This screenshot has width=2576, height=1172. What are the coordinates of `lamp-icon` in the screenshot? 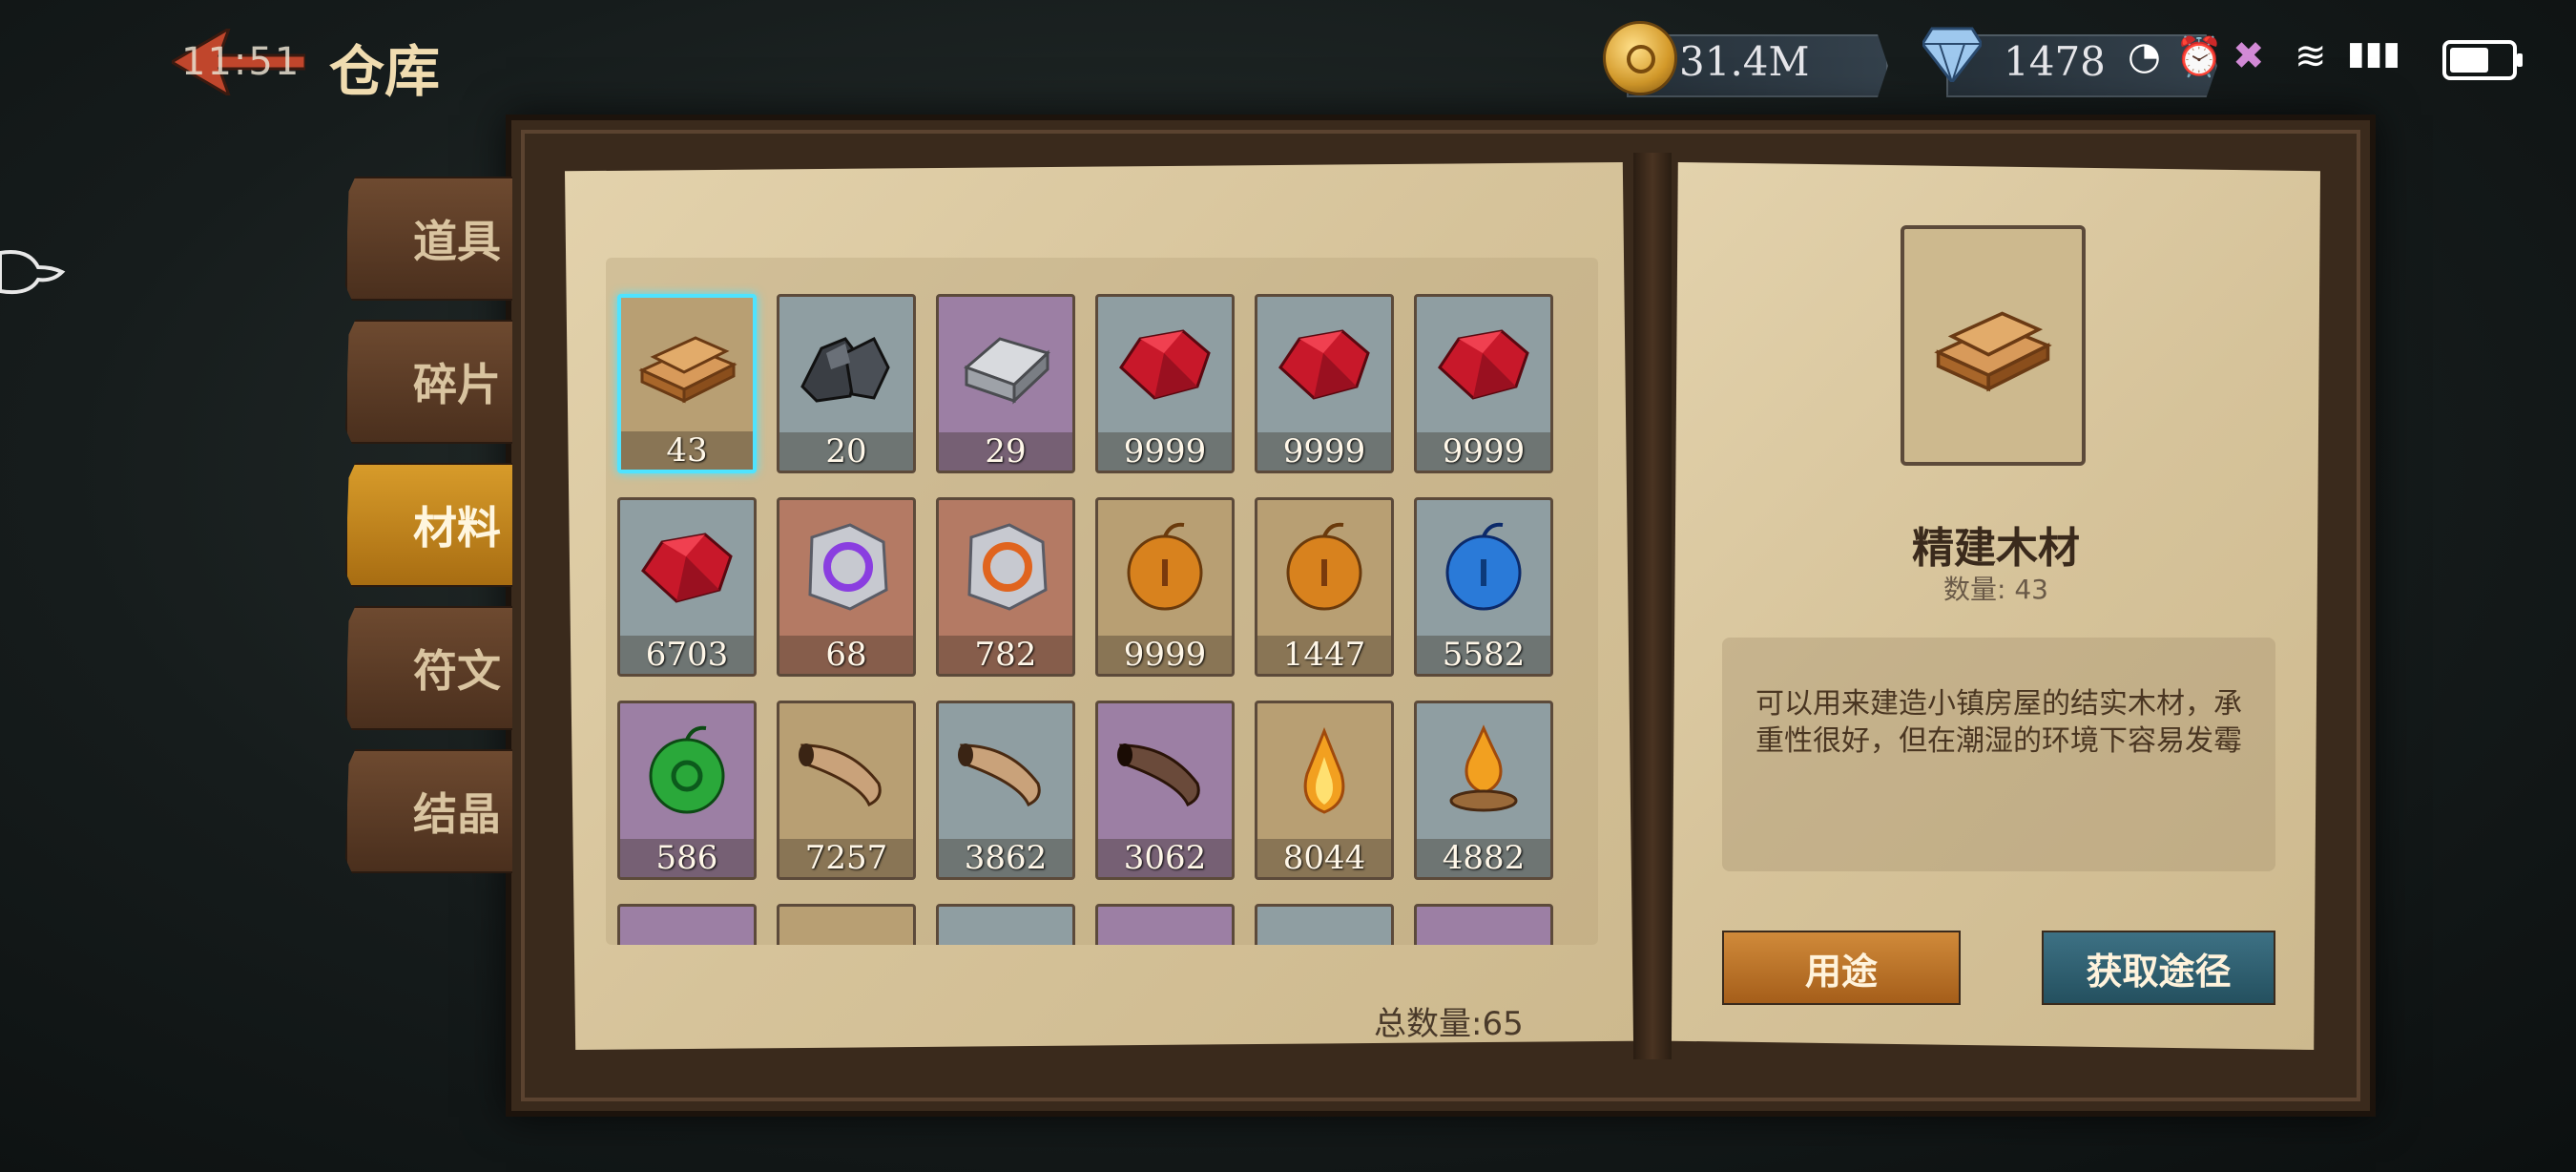 It's located at (33, 272).